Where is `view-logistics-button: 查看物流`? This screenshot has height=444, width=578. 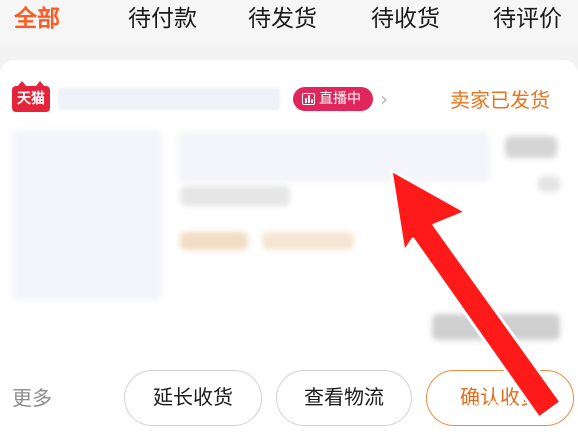 view-logistics-button: 查看物流 is located at coordinates (344, 398).